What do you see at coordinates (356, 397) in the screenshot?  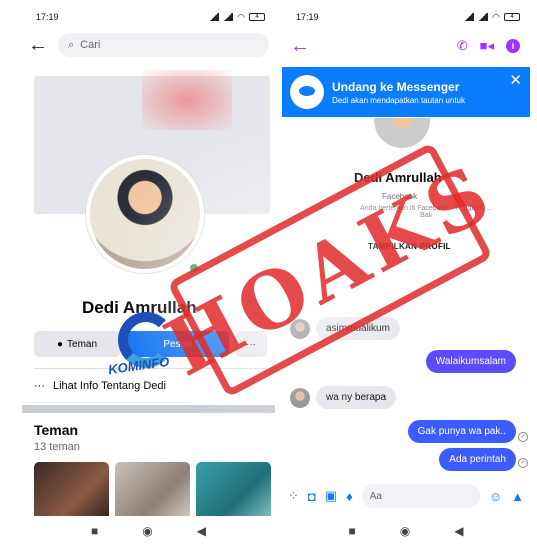 I see `message-bubble: wa ny berapa` at bounding box center [356, 397].